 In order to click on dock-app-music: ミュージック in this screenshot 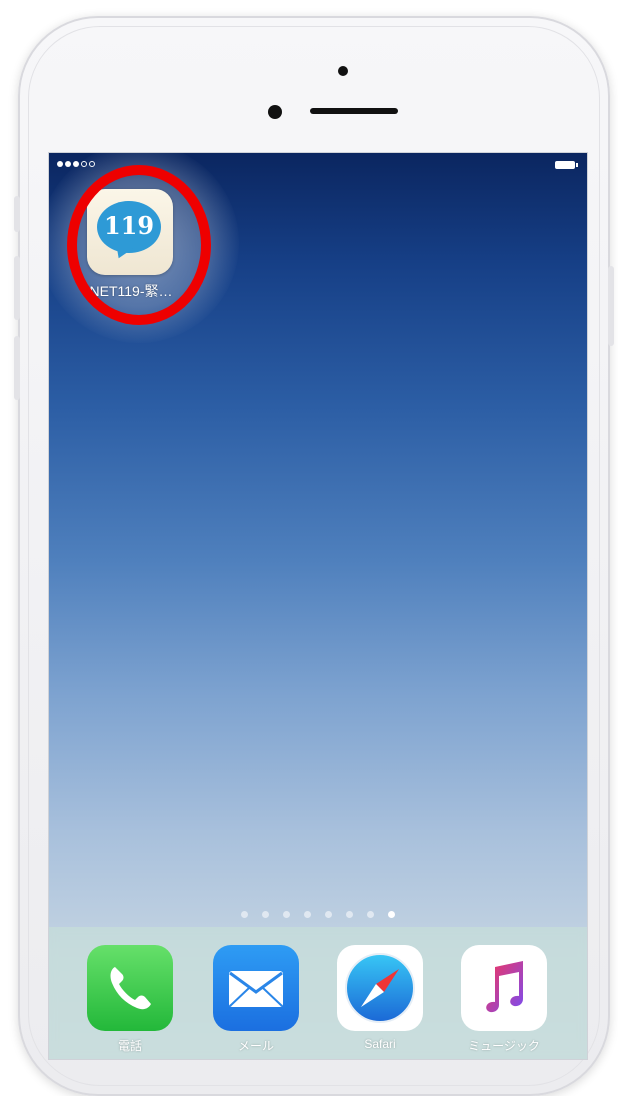, I will do `click(504, 1000)`.